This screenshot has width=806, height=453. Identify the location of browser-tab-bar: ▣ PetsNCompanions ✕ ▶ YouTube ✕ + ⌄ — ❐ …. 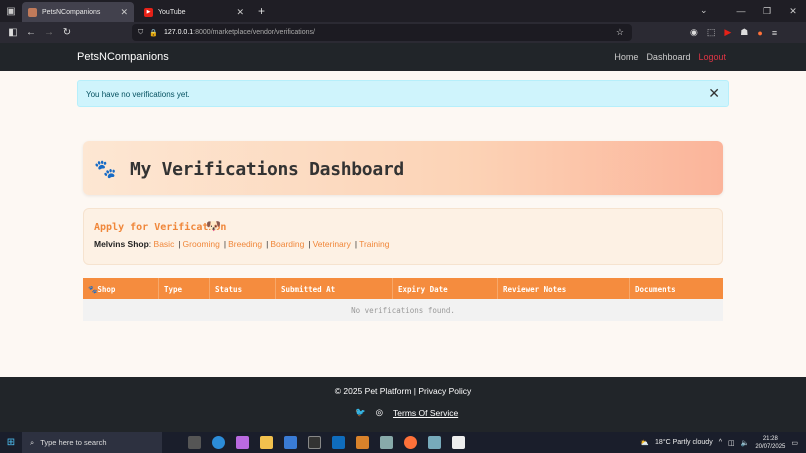
(403, 11).